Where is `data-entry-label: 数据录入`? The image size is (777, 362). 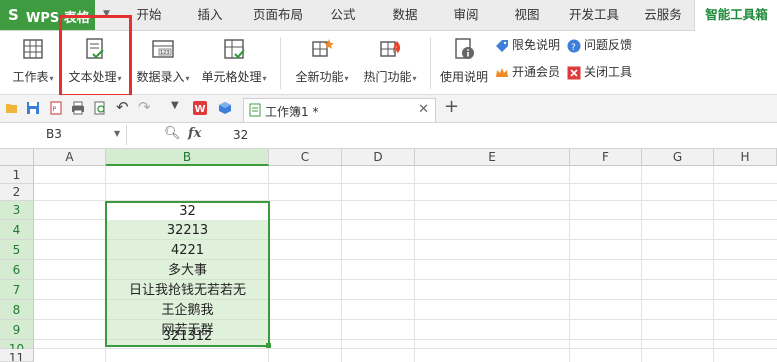
data-entry-label: 数据录入 is located at coordinates (160, 77).